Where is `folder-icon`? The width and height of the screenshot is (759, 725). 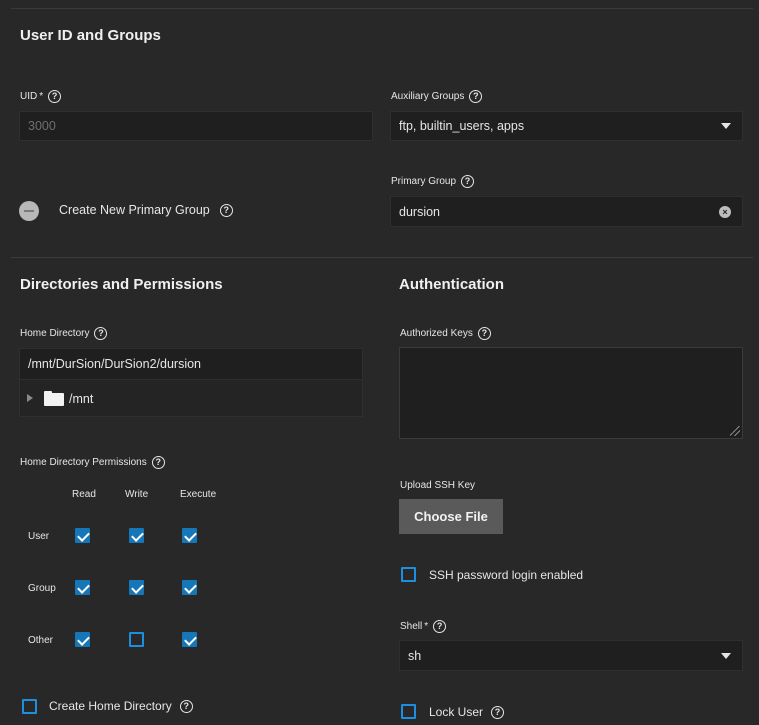
folder-icon is located at coordinates (54, 398).